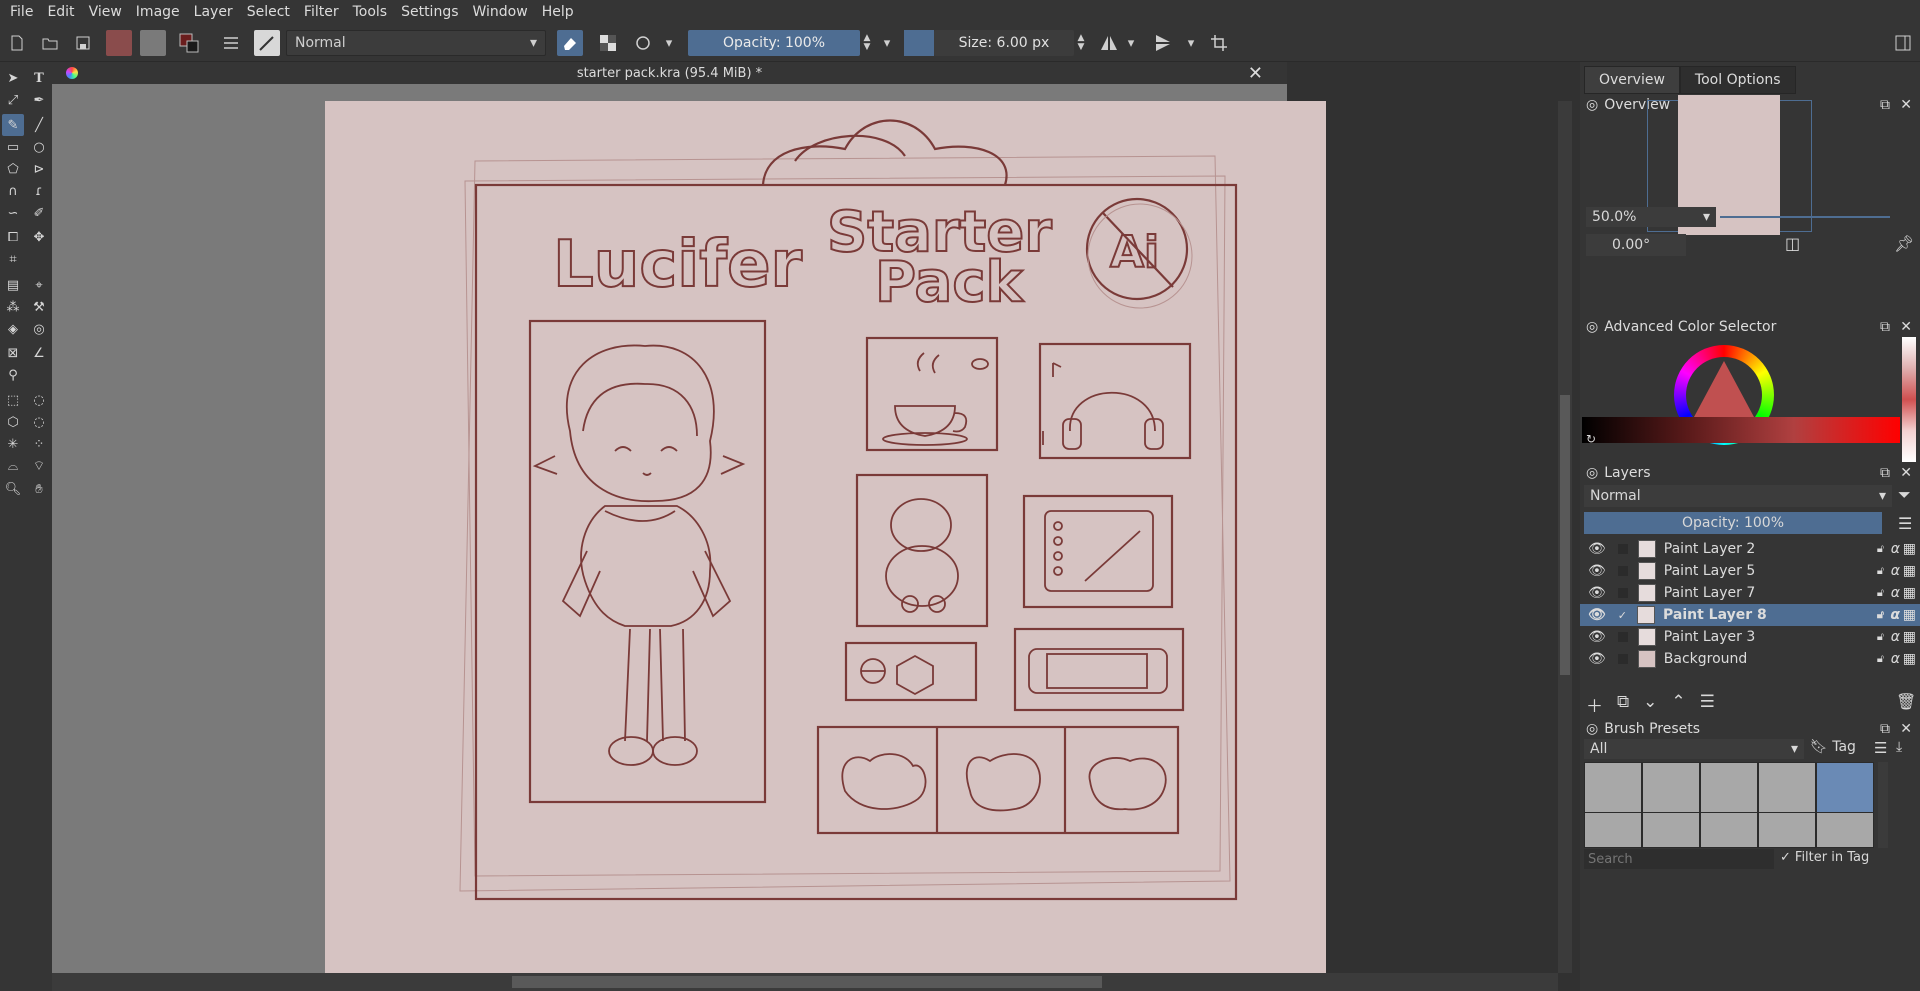 The width and height of the screenshot is (1920, 991). Describe the element at coordinates (1131, 43) in the screenshot. I see `mirror-h-dropdown-icon: ▾` at that location.